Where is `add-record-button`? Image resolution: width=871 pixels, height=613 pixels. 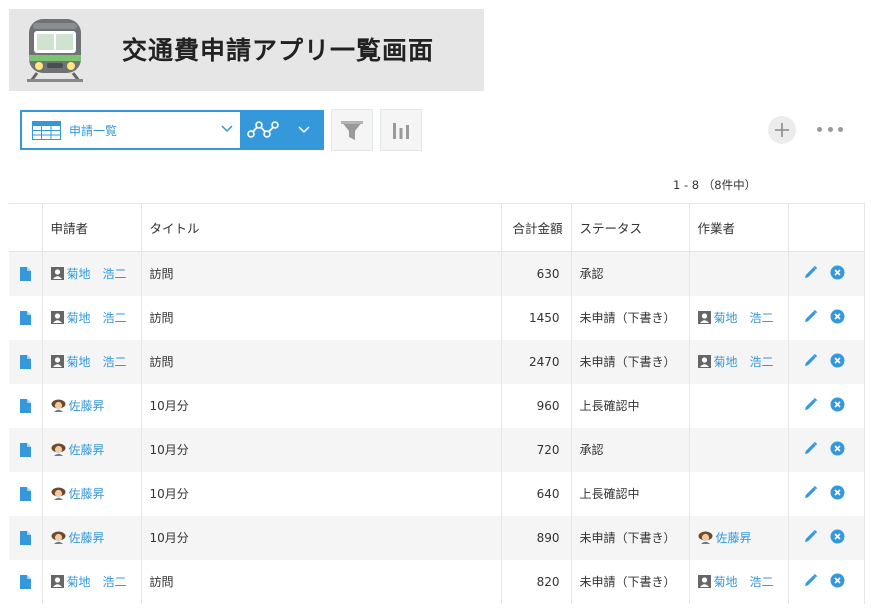
add-record-button is located at coordinates (782, 130).